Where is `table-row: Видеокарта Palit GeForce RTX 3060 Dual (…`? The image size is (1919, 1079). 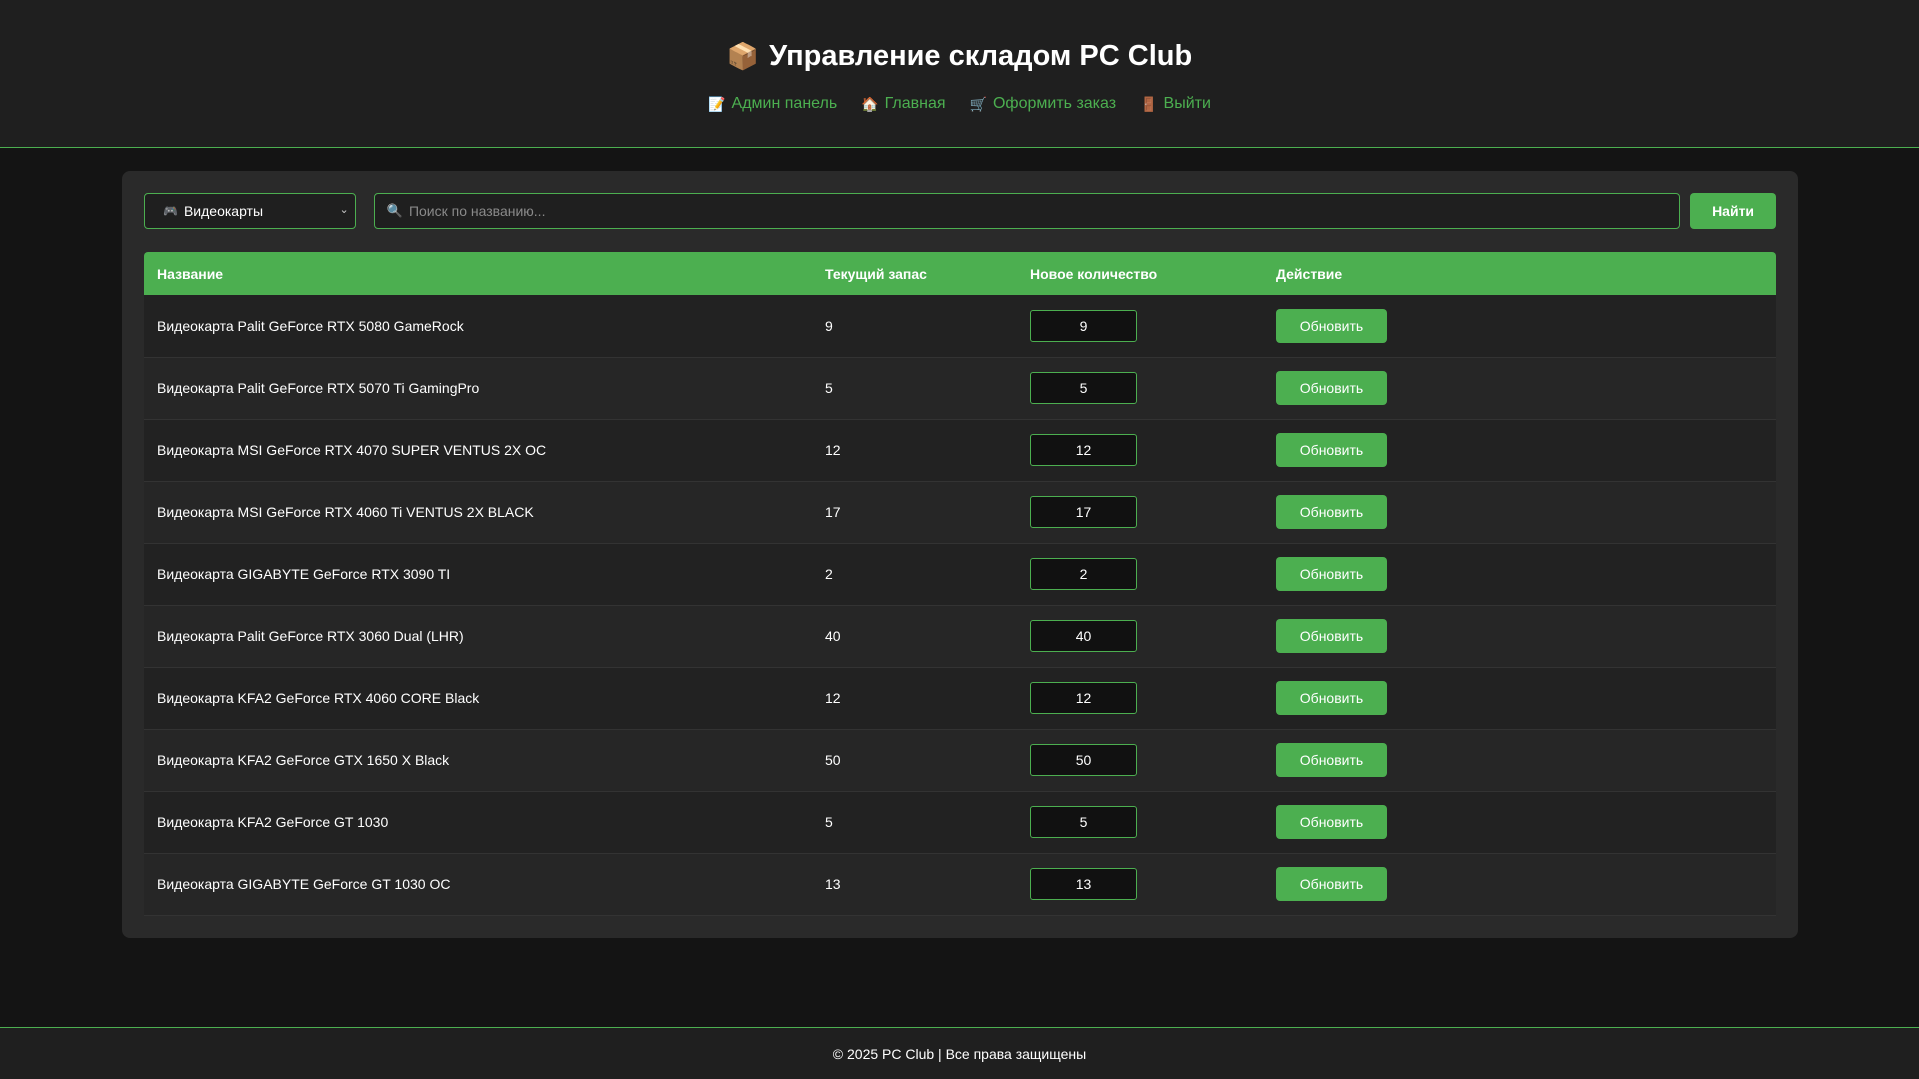
table-row: Видеокарта Palit GeForce RTX 3060 Dual (… is located at coordinates (960, 636).